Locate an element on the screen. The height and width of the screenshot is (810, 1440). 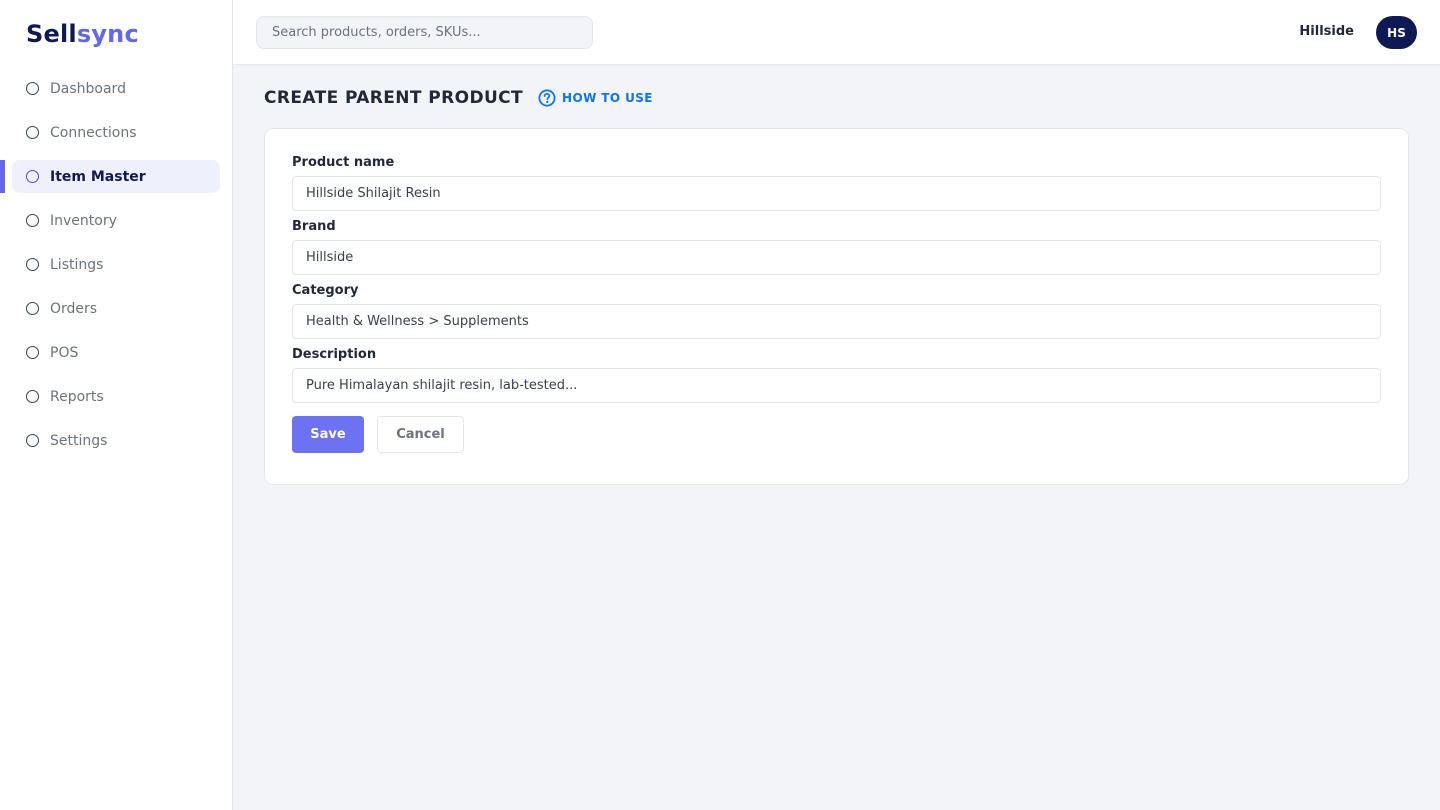
brand-field is located at coordinates (836, 257).